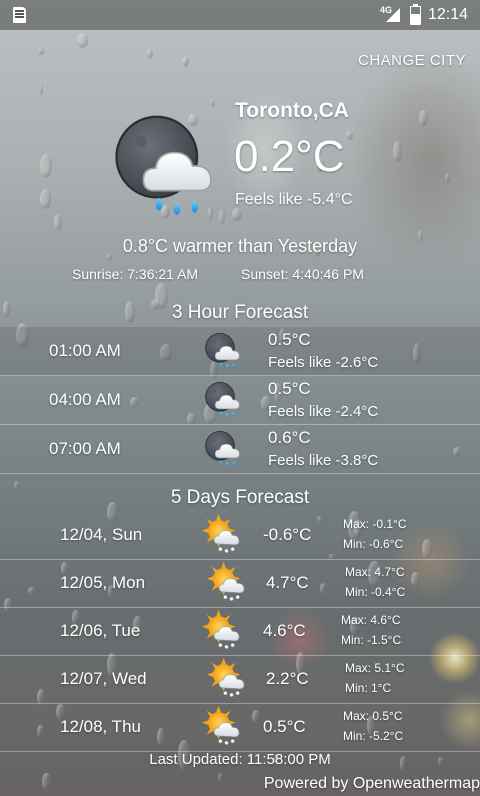 The height and width of the screenshot is (796, 480). Describe the element at coordinates (375, 668) in the screenshot. I see `daily-max: Max: 5.1°C` at that location.